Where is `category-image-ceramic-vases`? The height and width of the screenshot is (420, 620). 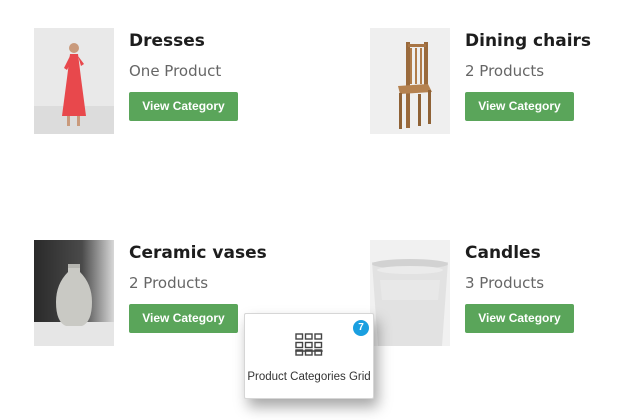
category-image-ceramic-vases is located at coordinates (74, 293).